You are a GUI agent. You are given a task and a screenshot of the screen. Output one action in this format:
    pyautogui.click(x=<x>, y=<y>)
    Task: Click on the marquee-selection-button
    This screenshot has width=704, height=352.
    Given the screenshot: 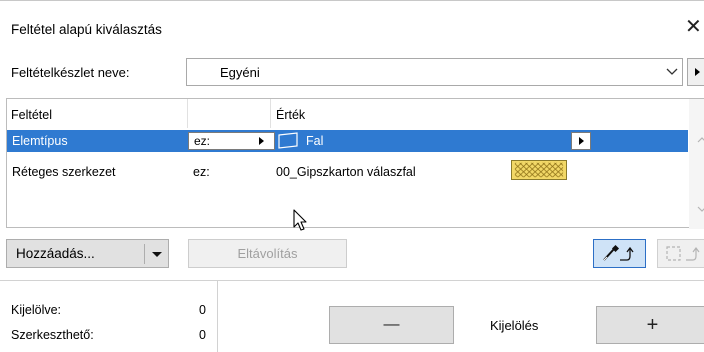 What is the action you would take?
    pyautogui.click(x=680, y=253)
    